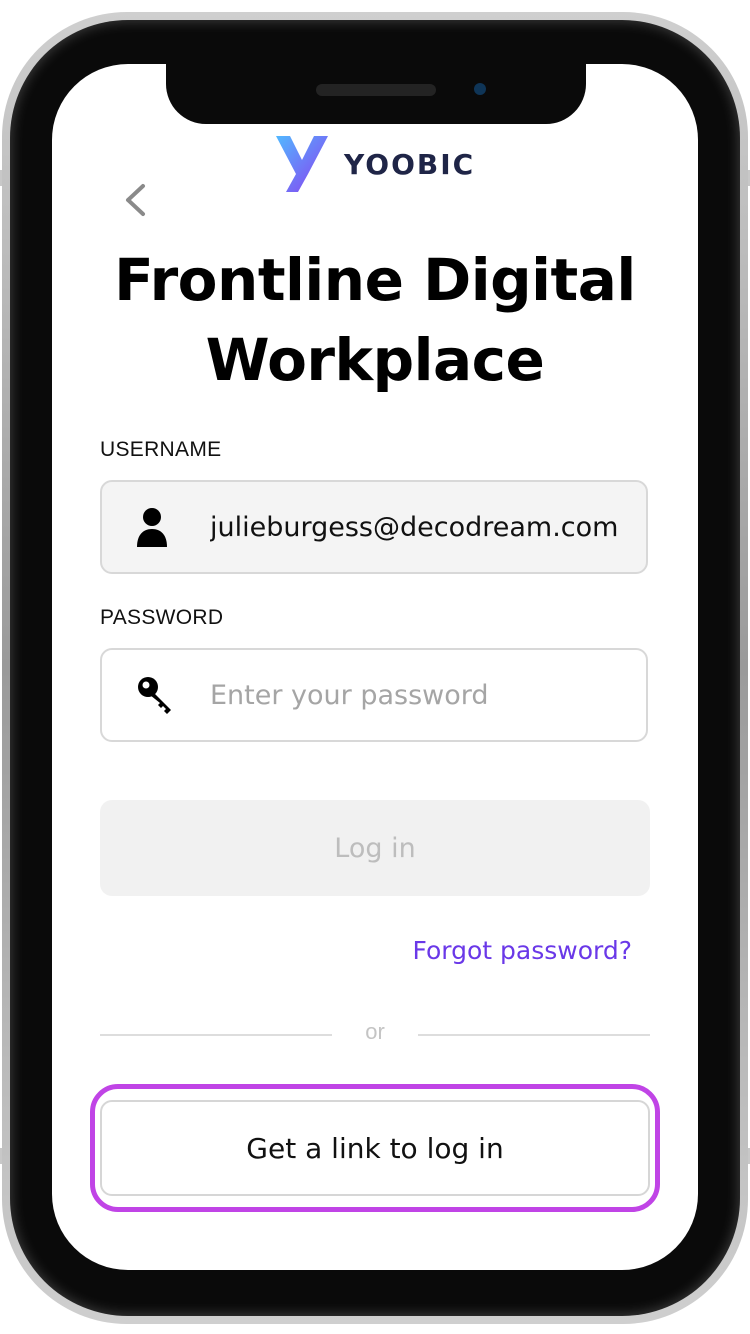 The height and width of the screenshot is (1334, 750). Describe the element at coordinates (164, 695) in the screenshot. I see `key-icon` at that location.